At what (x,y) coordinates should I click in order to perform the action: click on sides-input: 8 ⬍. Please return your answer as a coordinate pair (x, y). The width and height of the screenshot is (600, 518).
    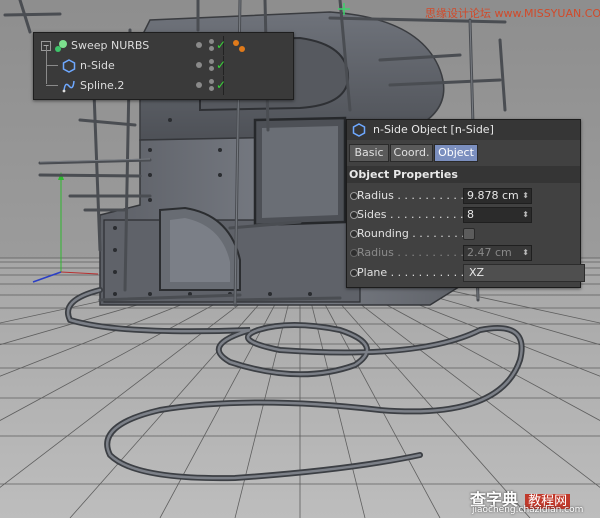
    Looking at the image, I should click on (497, 215).